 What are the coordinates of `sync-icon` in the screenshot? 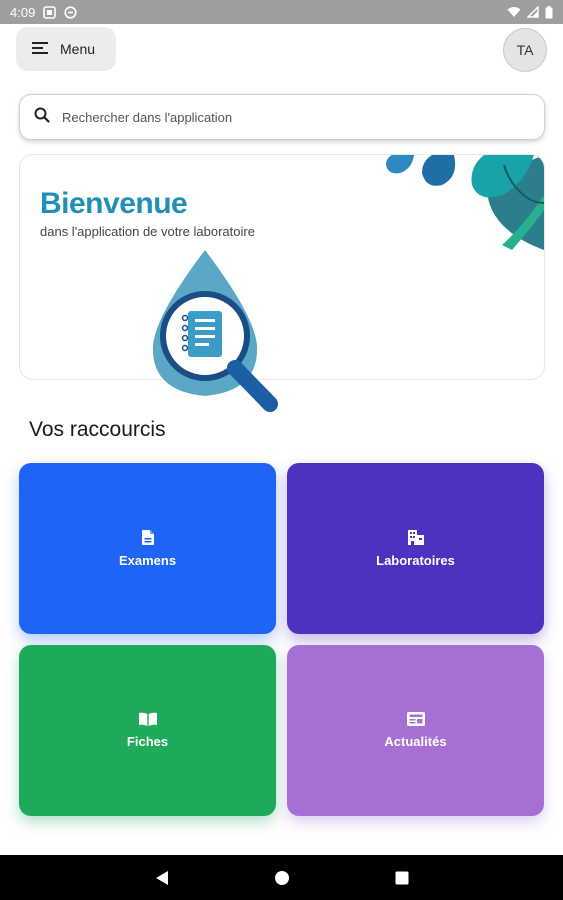 It's located at (70, 12).